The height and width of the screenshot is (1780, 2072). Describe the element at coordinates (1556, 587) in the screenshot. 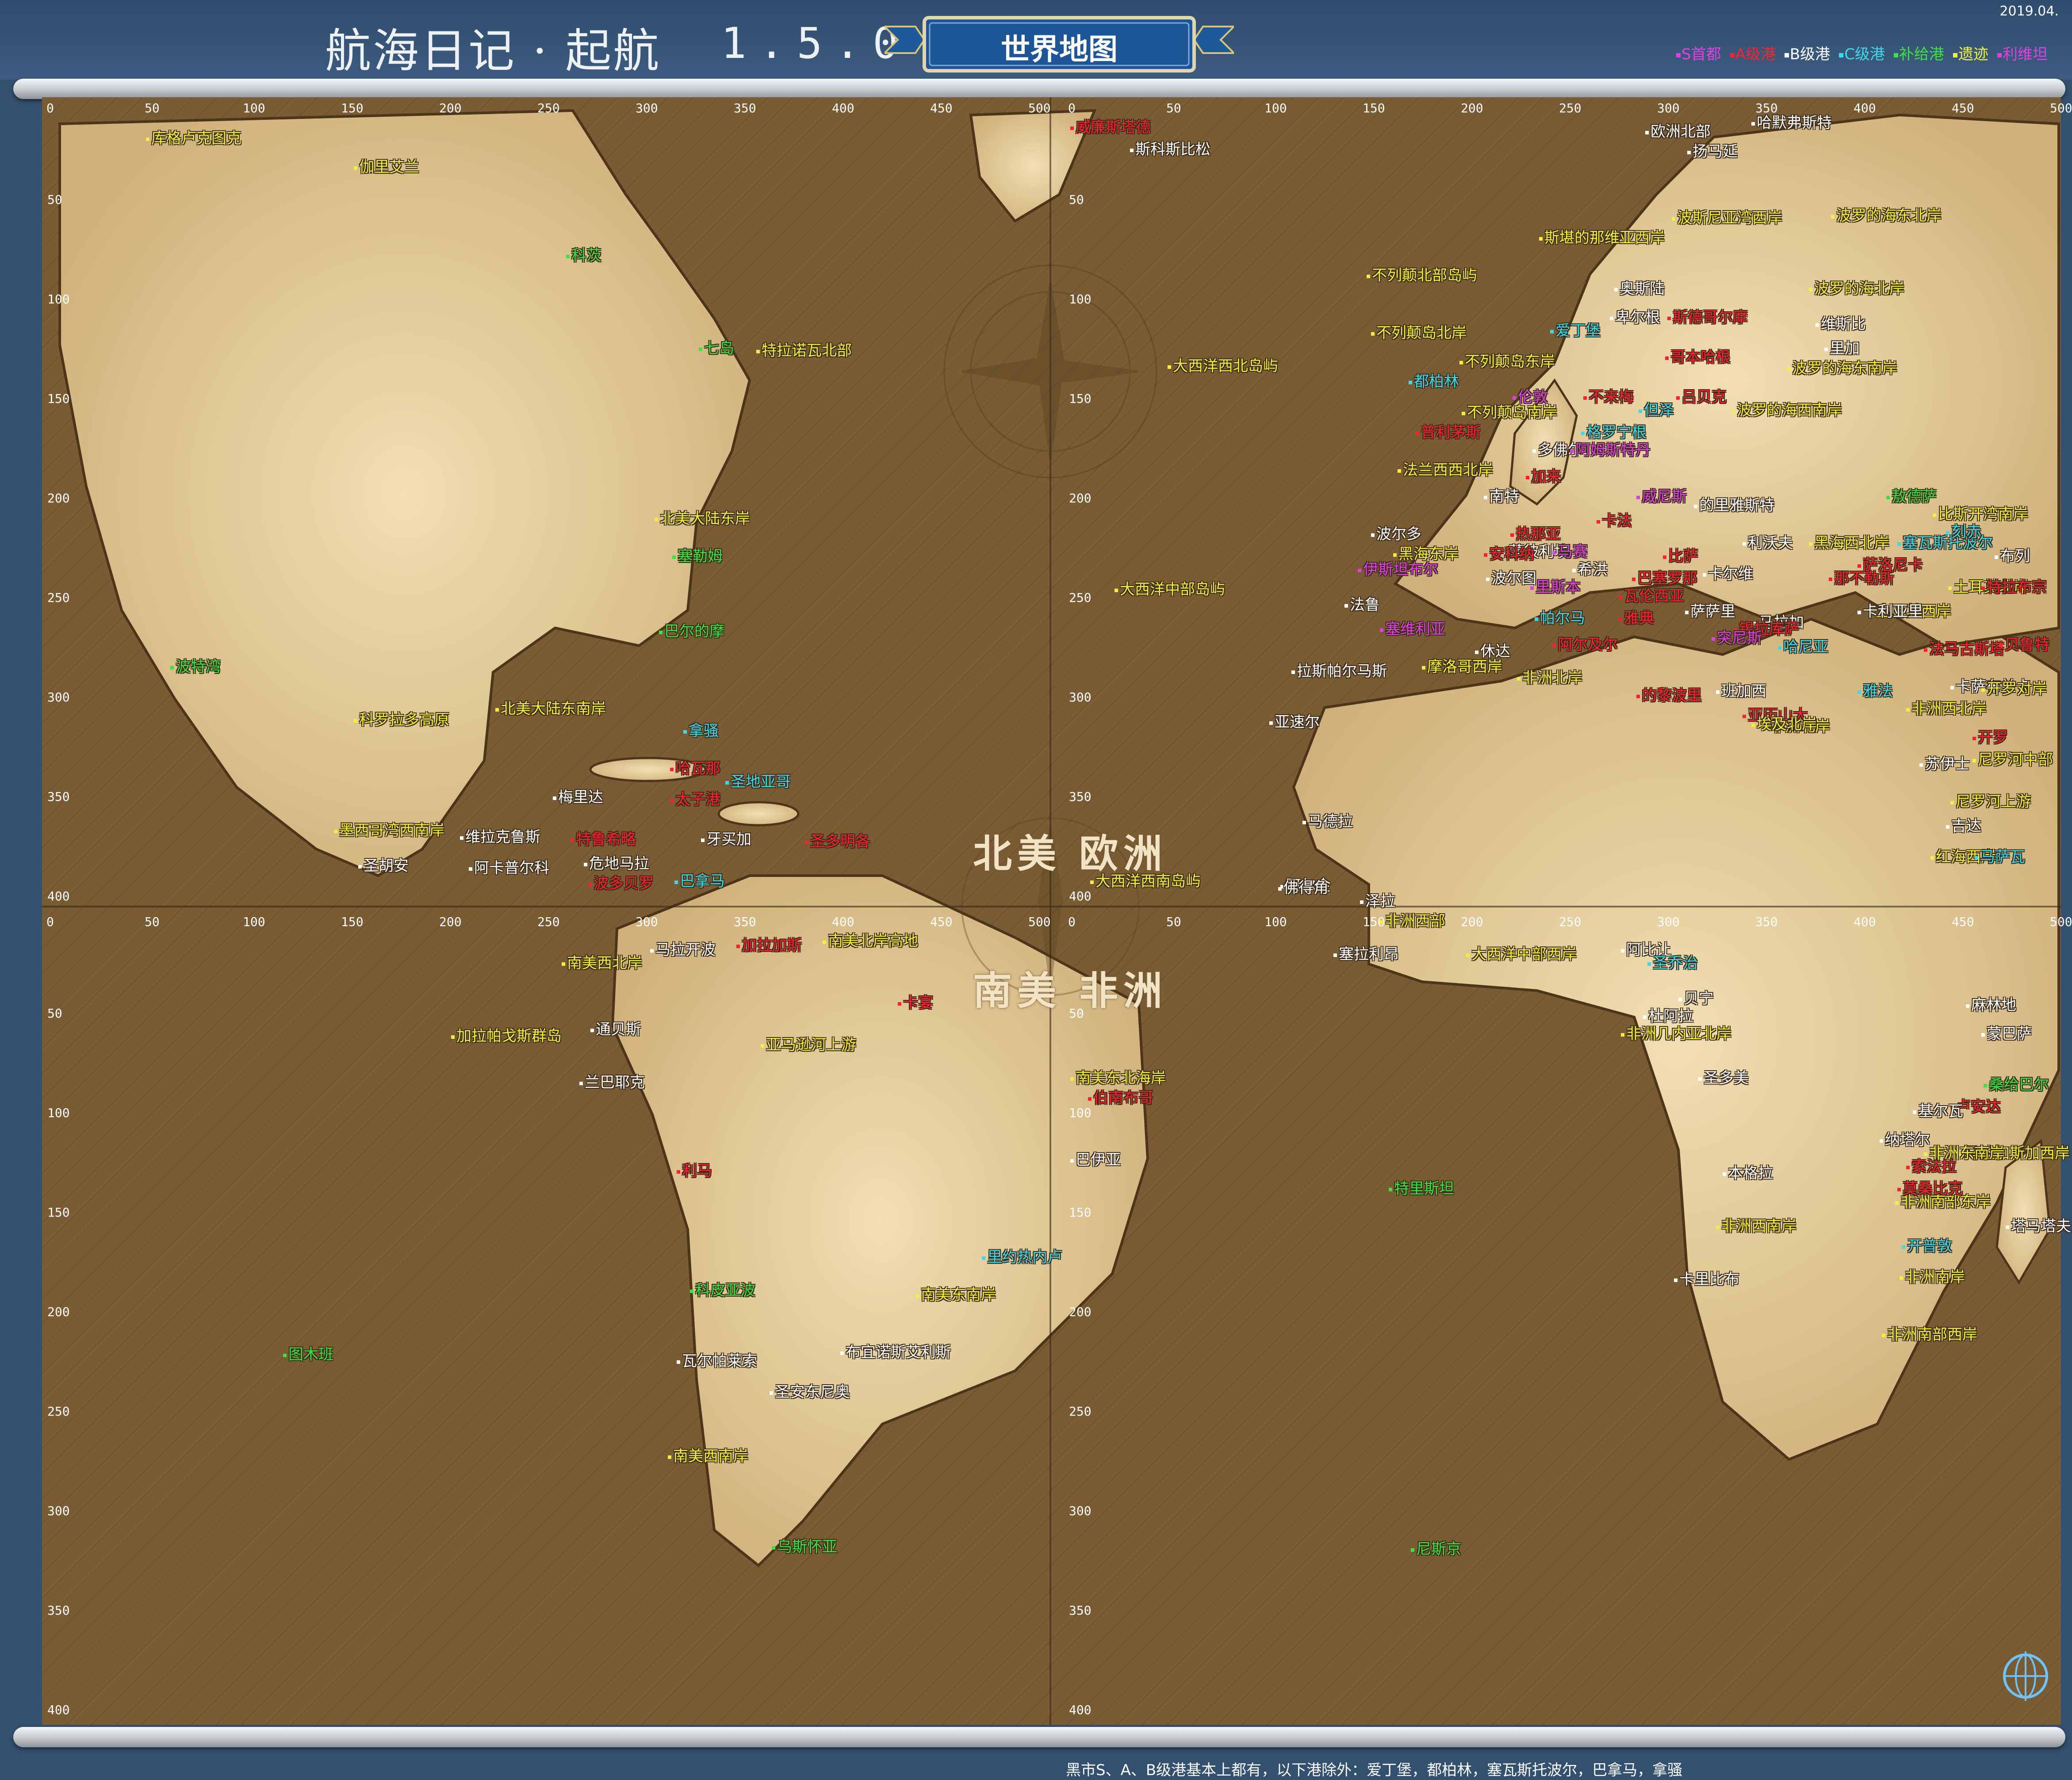

I see `port-label: 里斯本` at that location.